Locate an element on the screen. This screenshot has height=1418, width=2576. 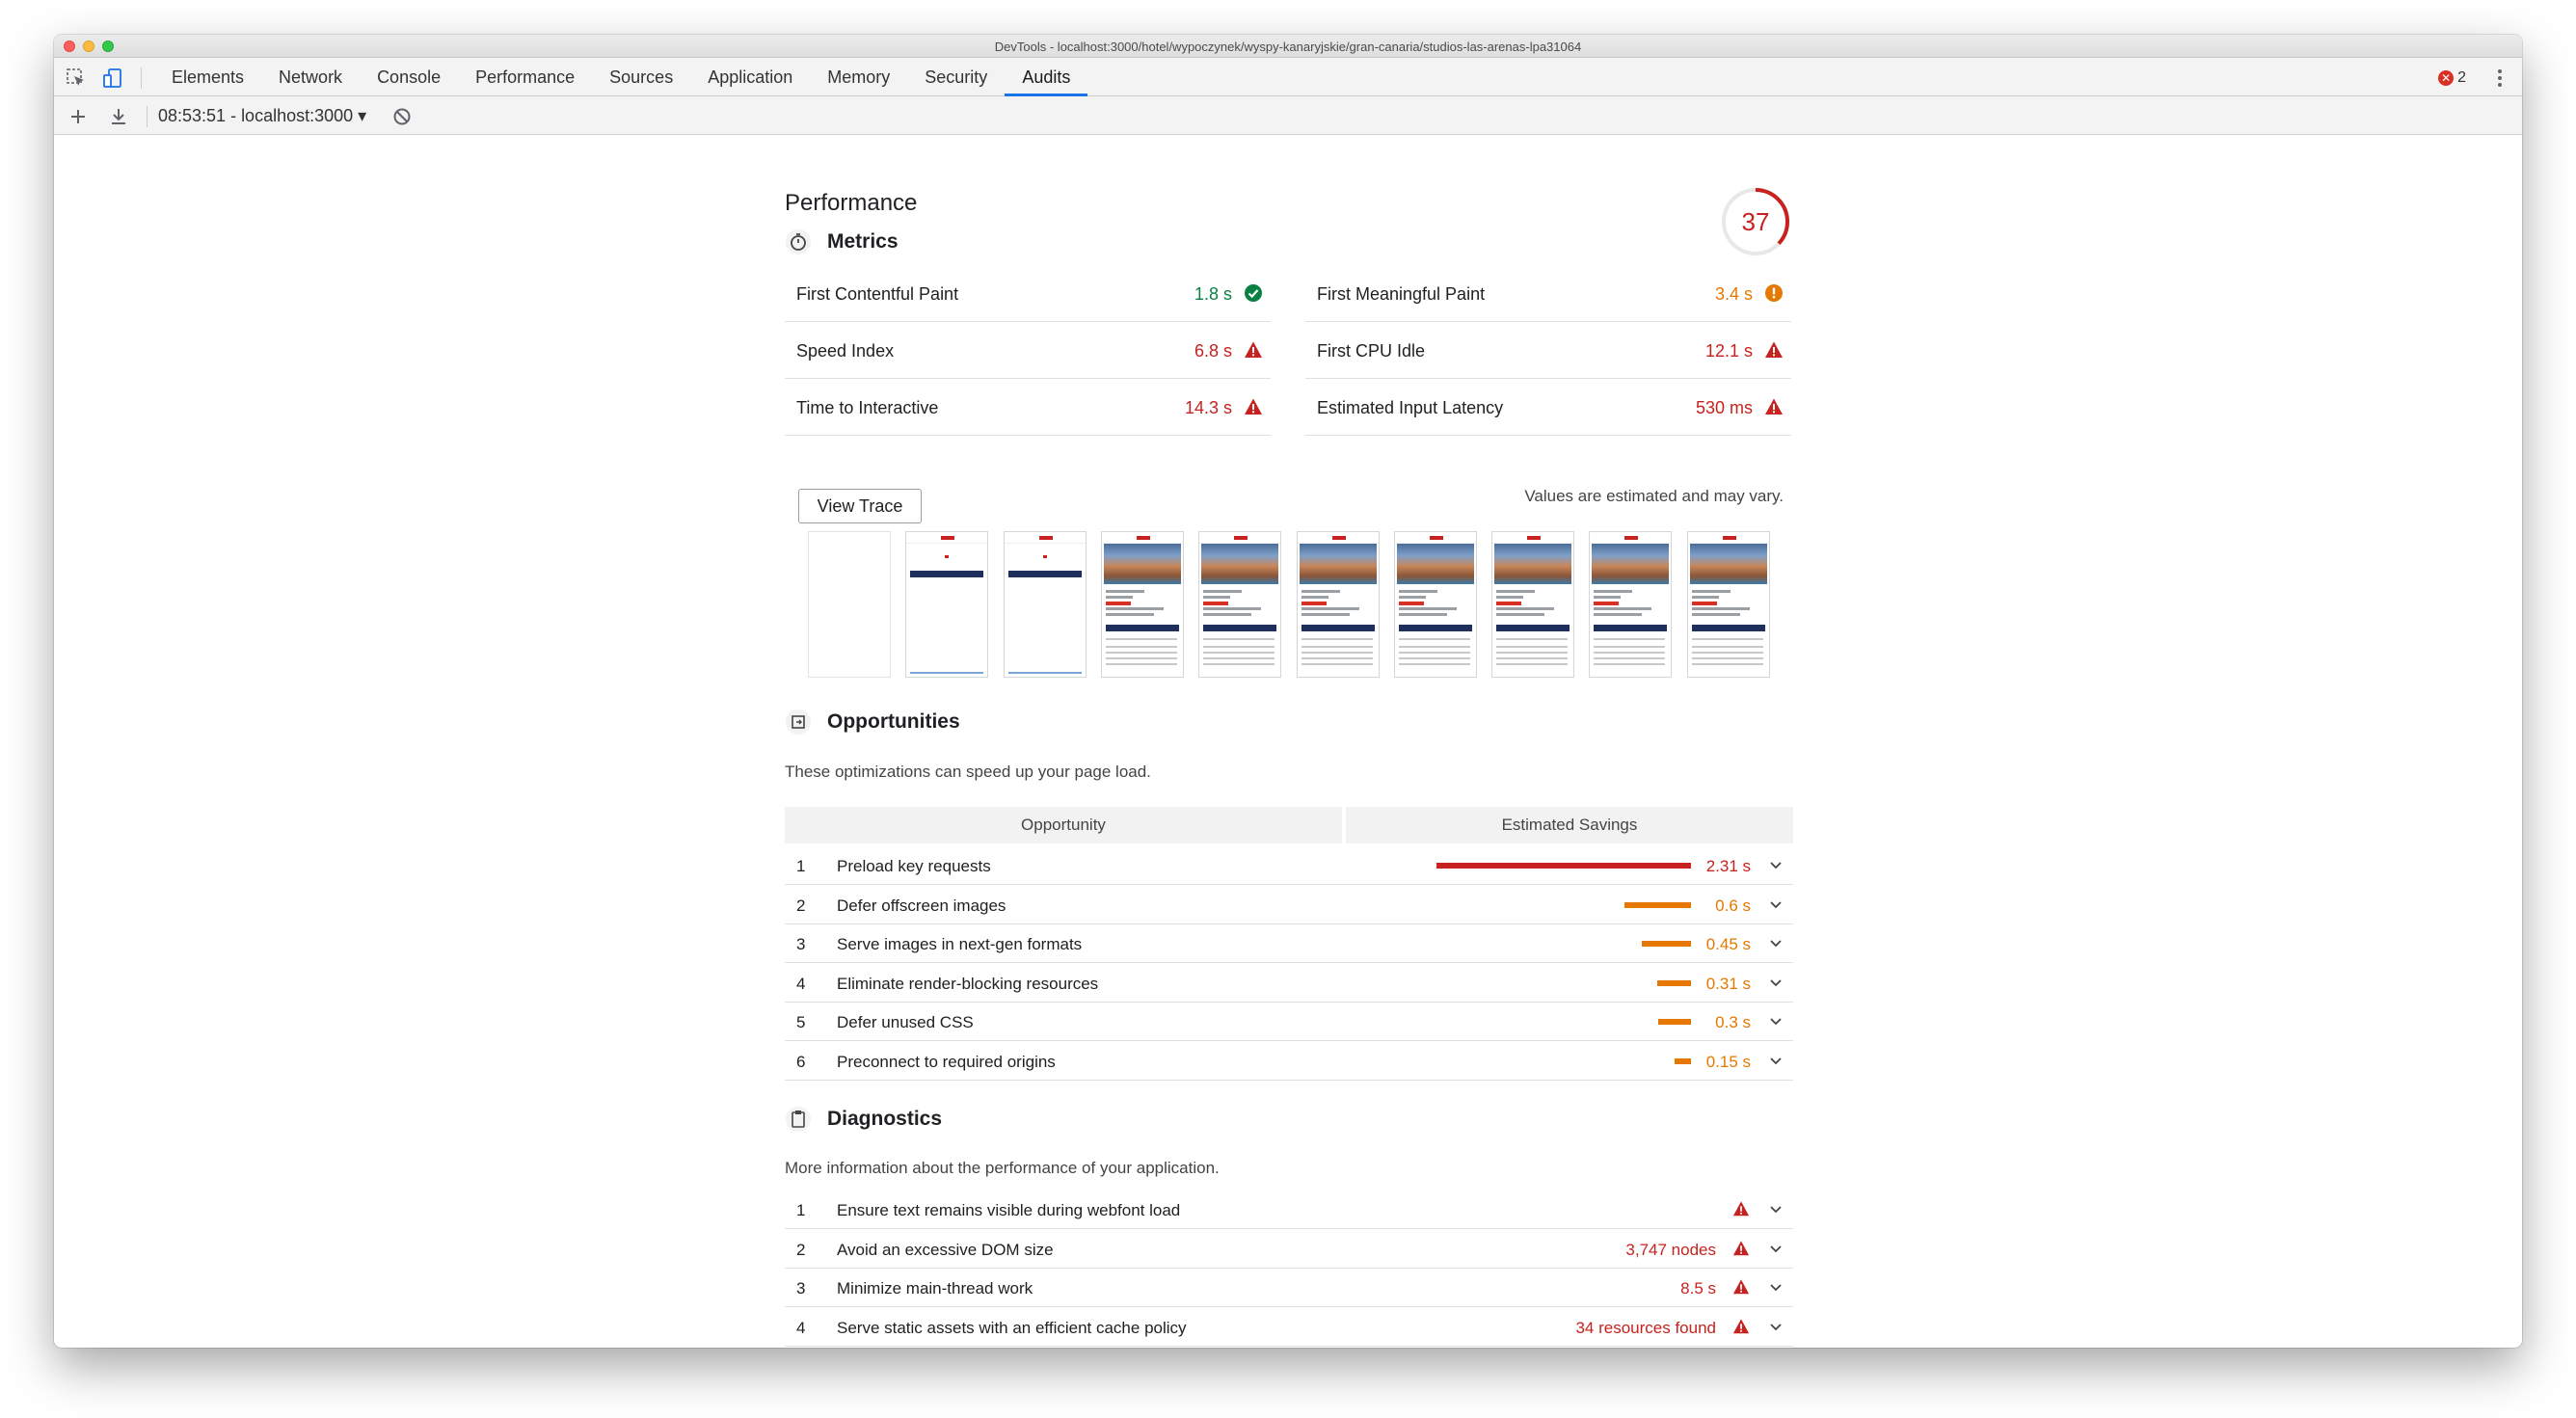
metrics-title: Metrics is located at coordinates (863, 241).